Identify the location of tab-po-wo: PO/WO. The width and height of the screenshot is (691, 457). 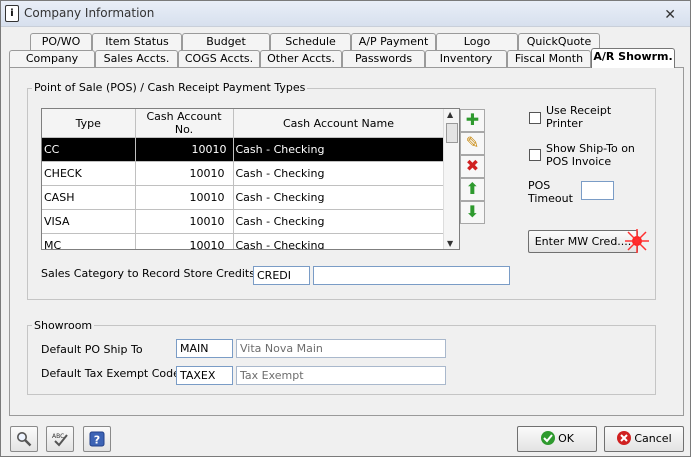
(61, 41).